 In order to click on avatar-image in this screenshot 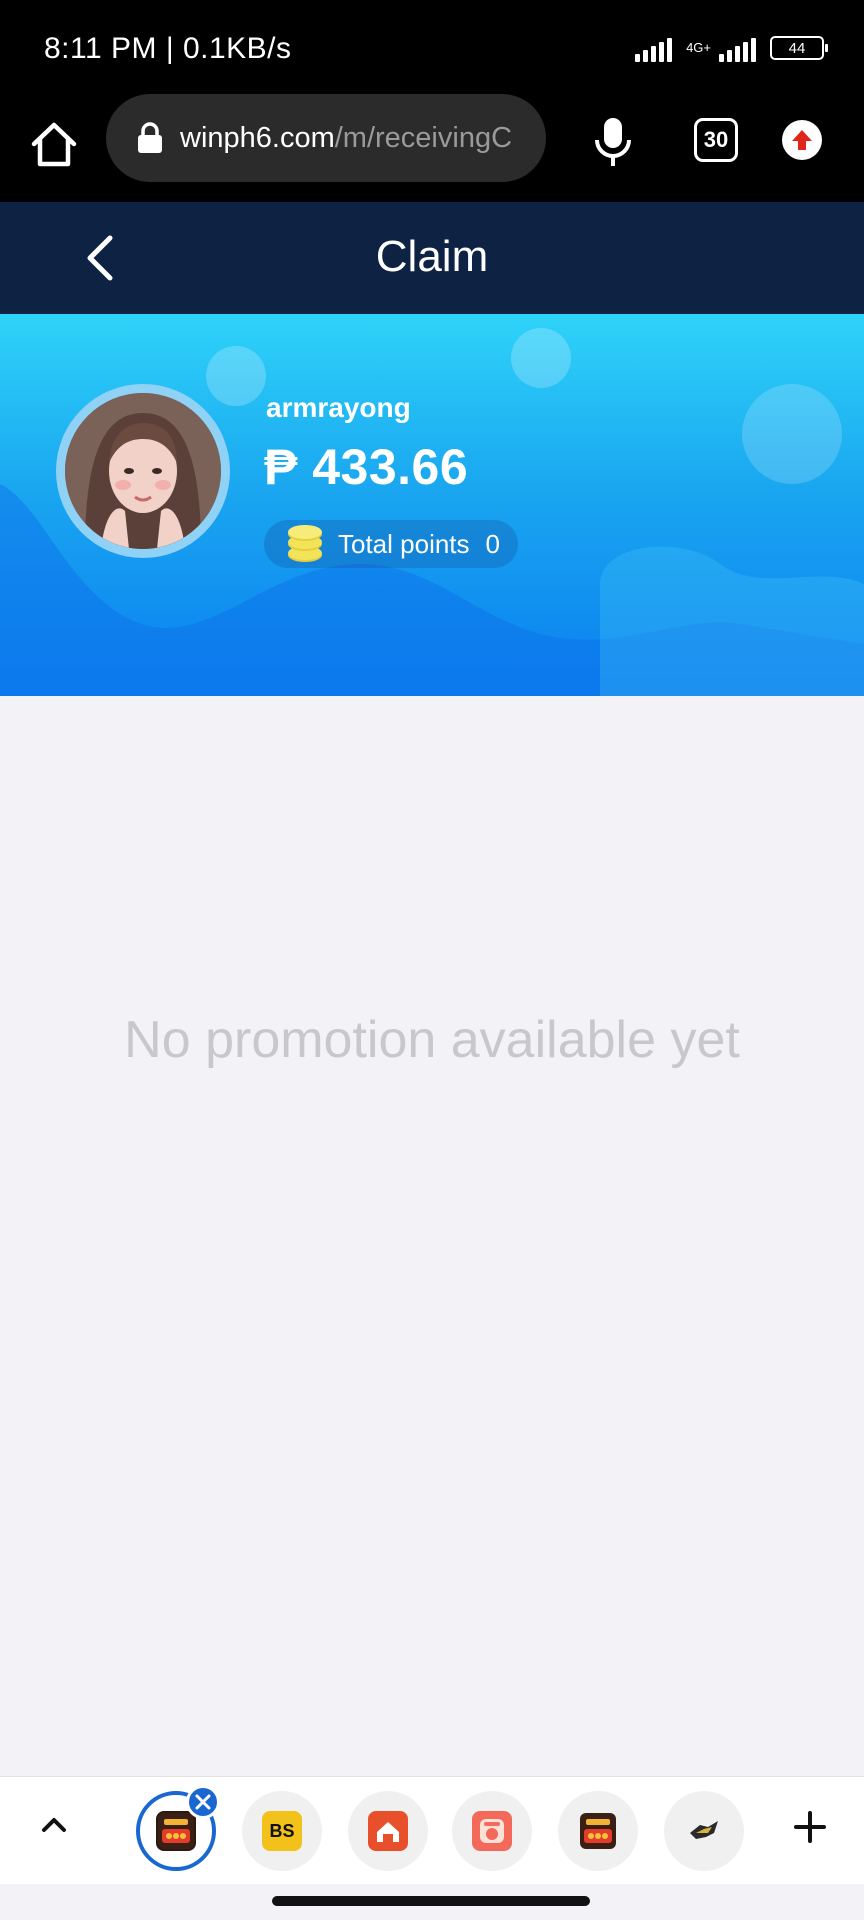, I will do `click(143, 471)`.